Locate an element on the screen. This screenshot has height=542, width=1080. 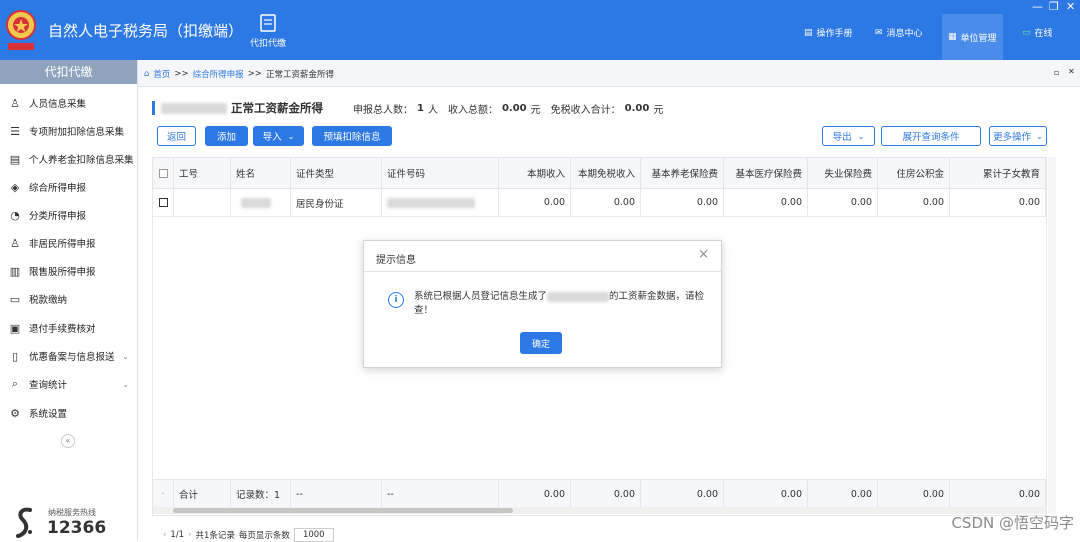
column-header: 证件类型 is located at coordinates (336, 173).